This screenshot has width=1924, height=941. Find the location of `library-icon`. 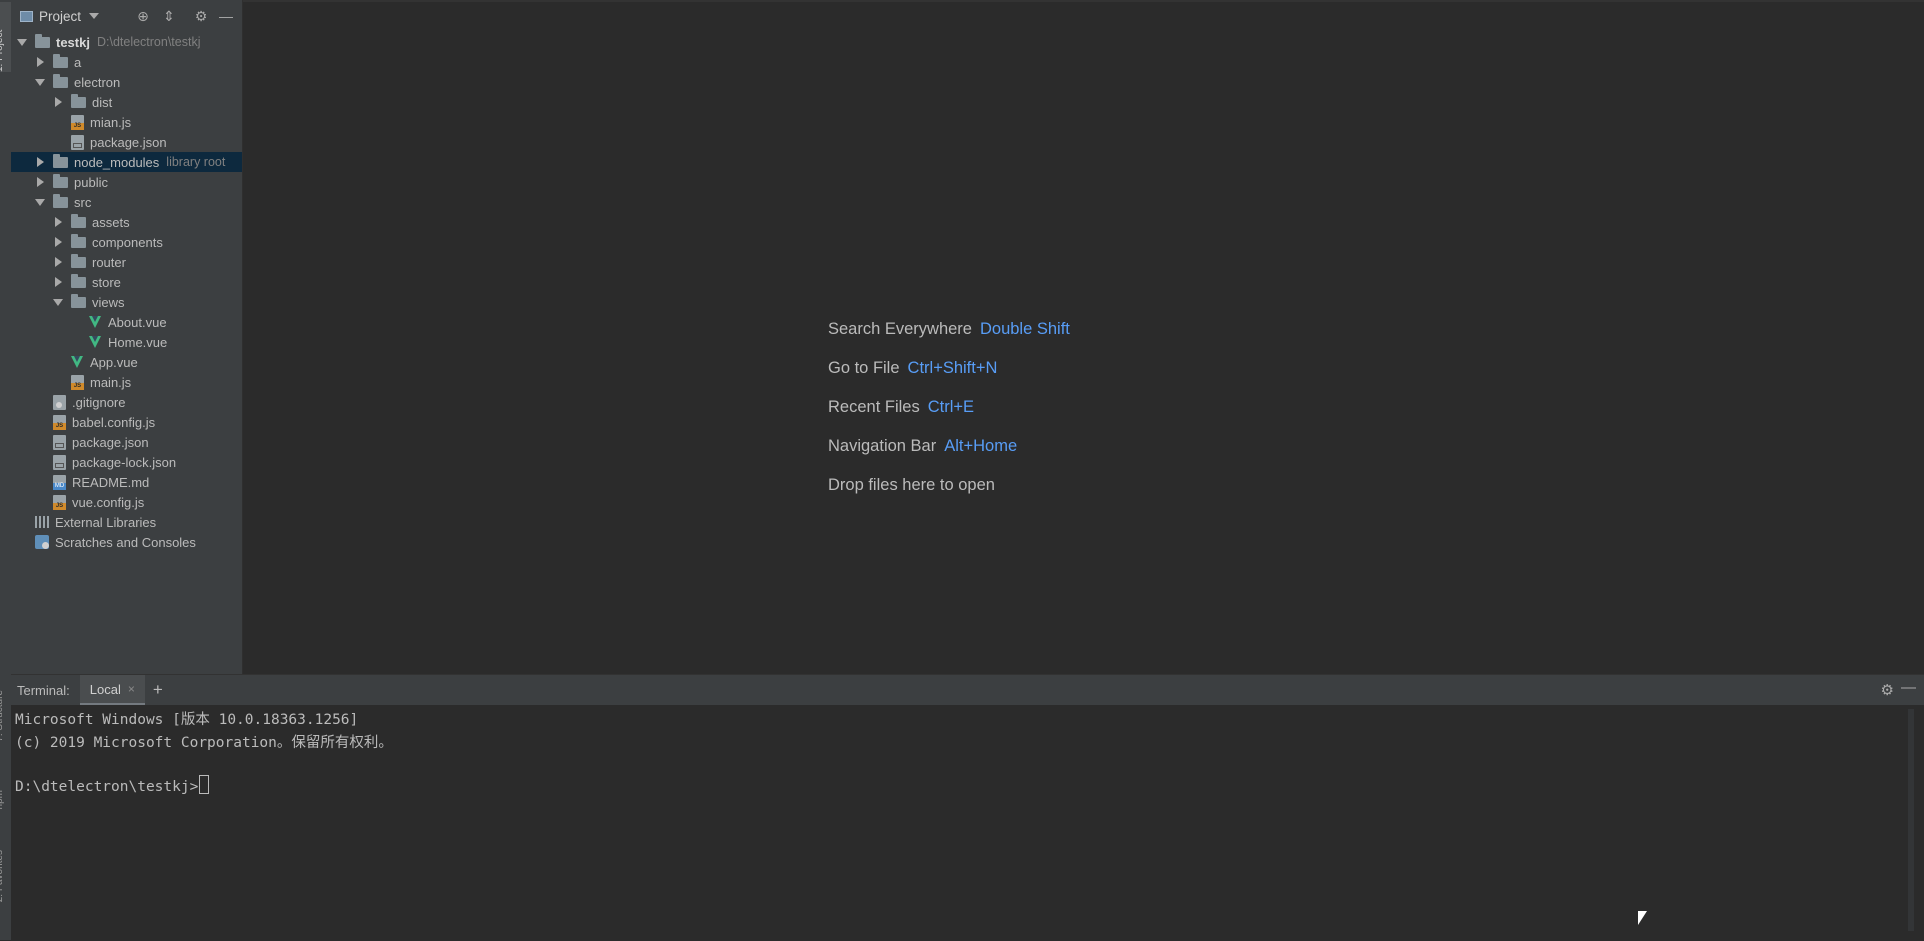

library-icon is located at coordinates (42, 522).